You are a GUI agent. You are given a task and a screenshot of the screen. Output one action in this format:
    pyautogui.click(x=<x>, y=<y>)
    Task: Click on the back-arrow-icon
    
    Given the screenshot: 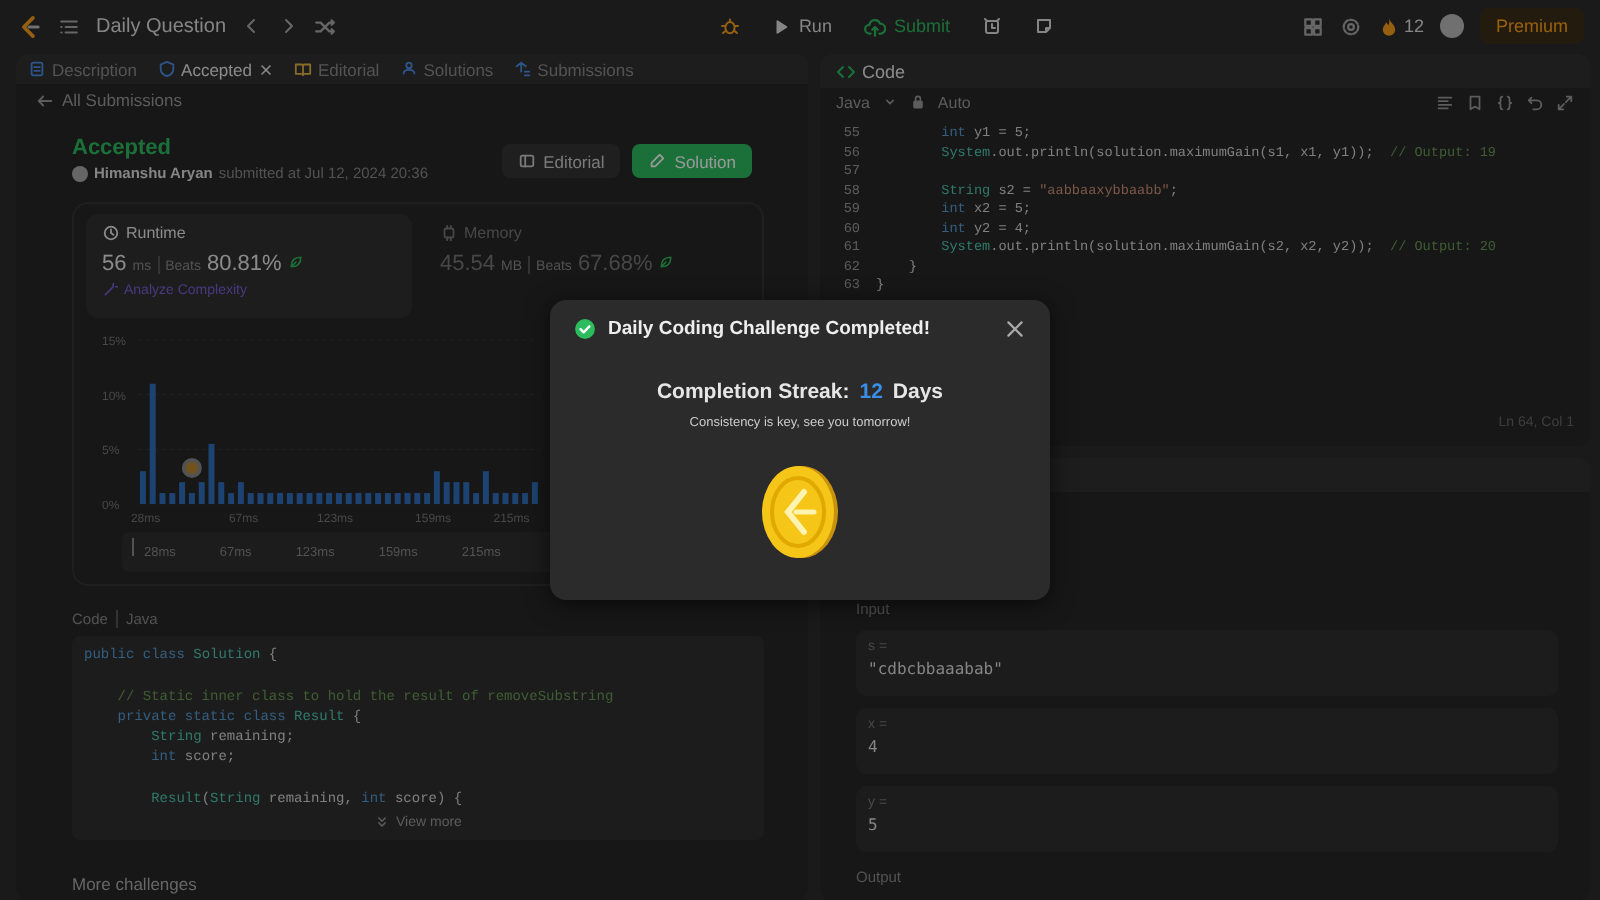 What is the action you would take?
    pyautogui.click(x=45, y=100)
    